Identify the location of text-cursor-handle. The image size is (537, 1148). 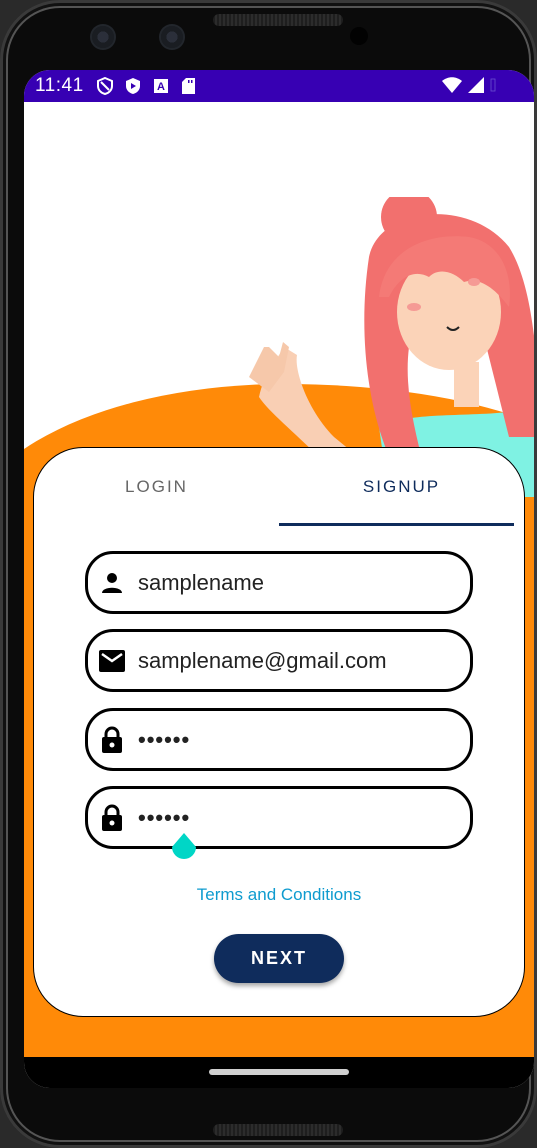
(184, 848).